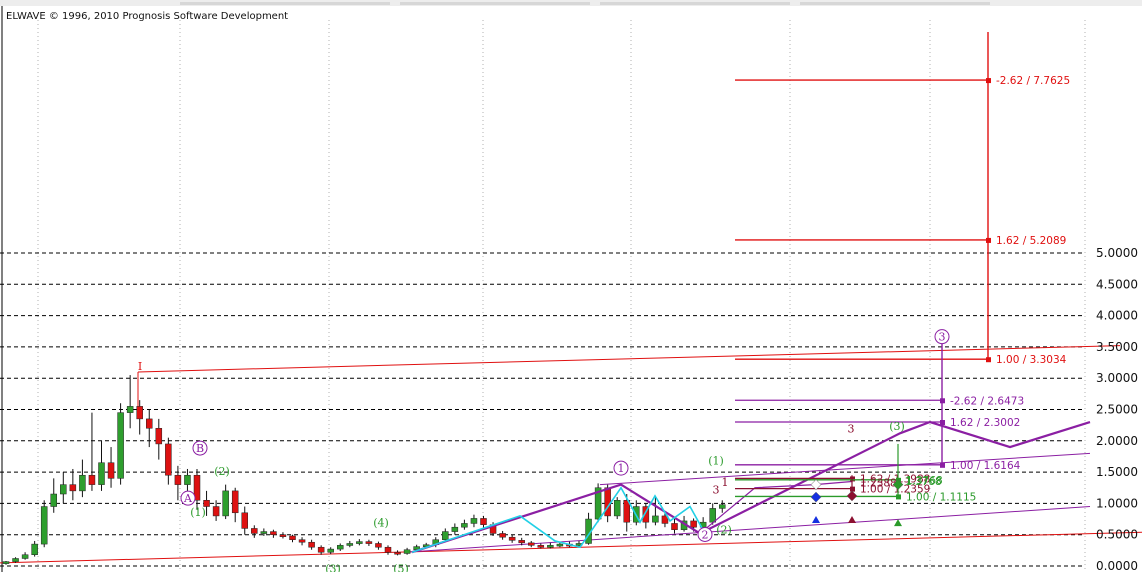 The image size is (1142, 572). What do you see at coordinates (852, 496) in the screenshot?
I see `maroon-diamond-marker` at bounding box center [852, 496].